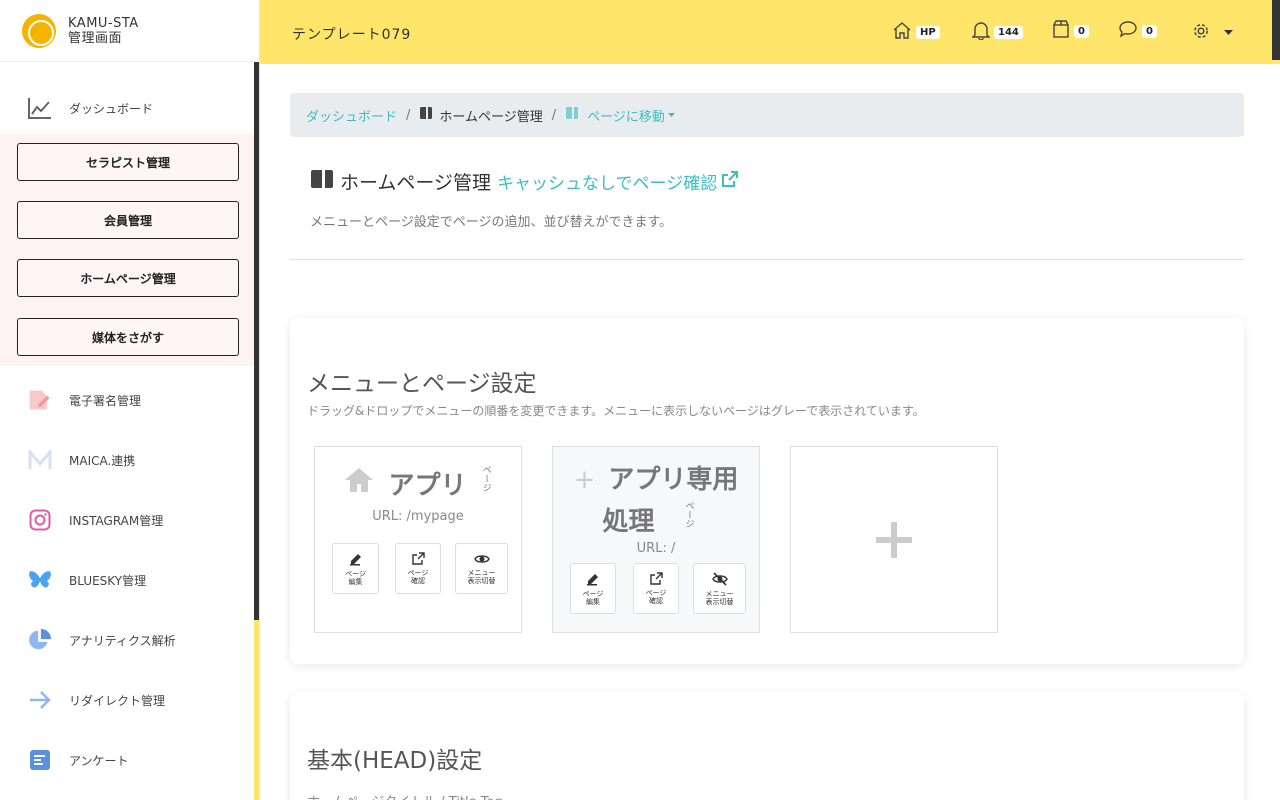  I want to click on sidebar-item-dashboard: ダッシュボード, so click(127, 108).